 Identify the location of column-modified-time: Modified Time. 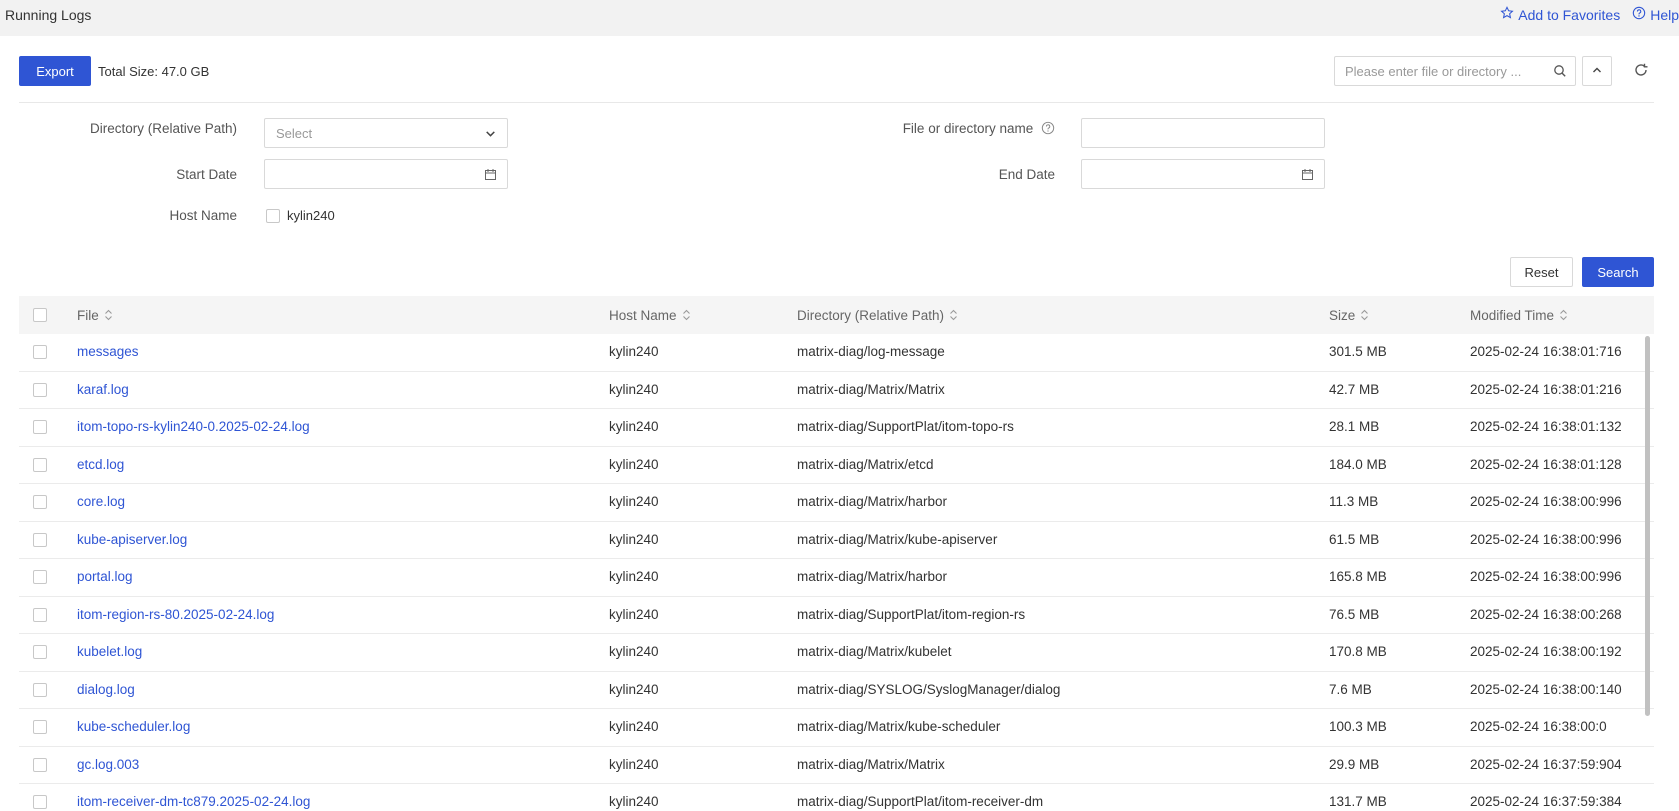
(1519, 315).